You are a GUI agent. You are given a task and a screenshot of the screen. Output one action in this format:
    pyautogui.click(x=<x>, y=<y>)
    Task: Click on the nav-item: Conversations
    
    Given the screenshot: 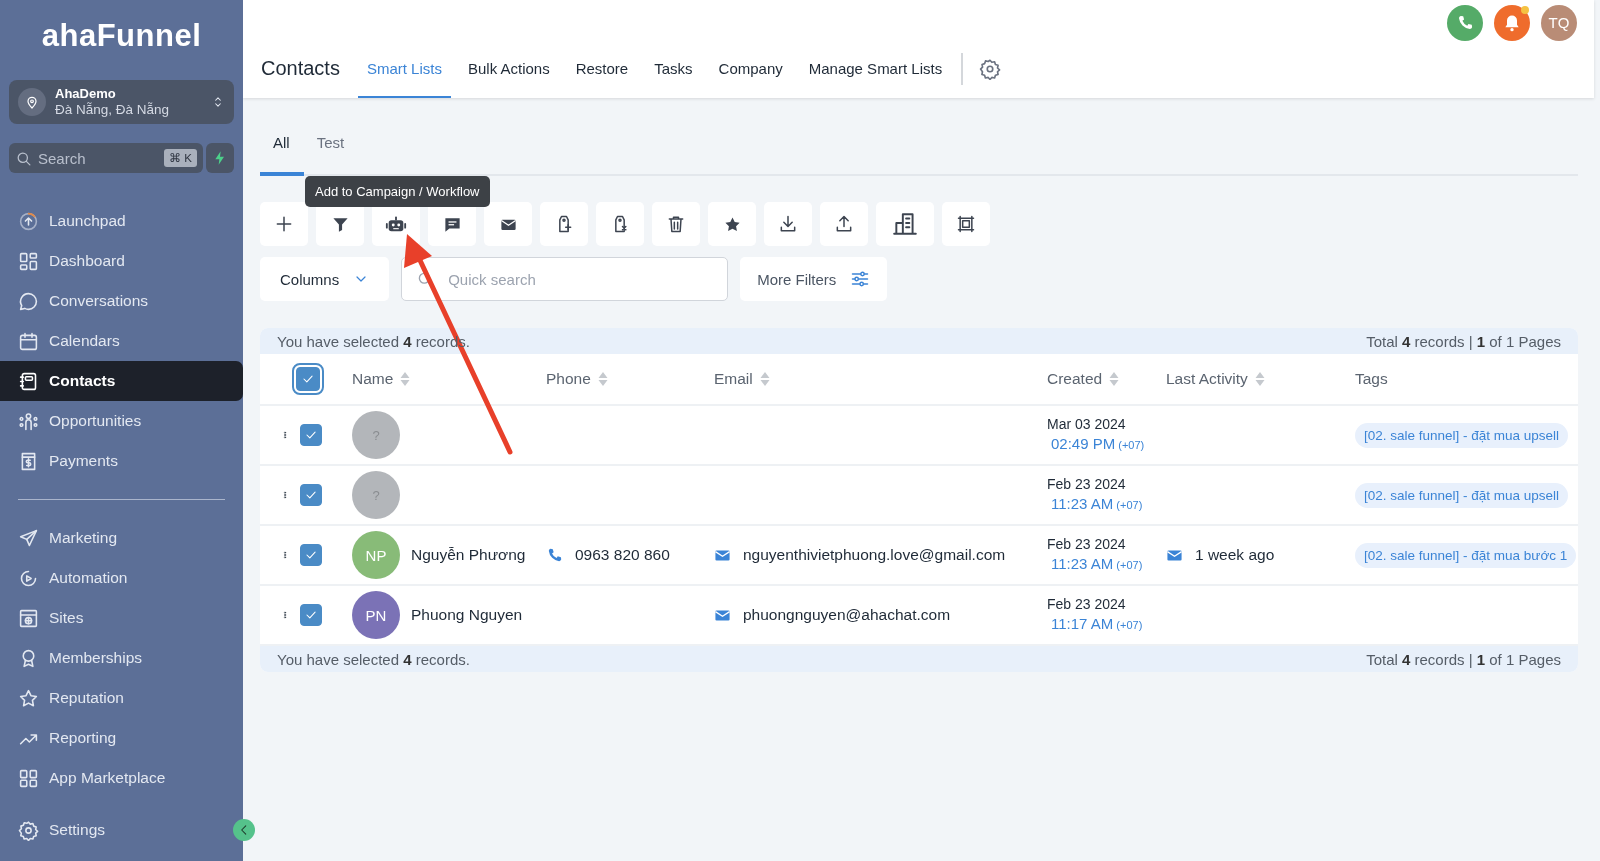 What is the action you would take?
    pyautogui.click(x=113, y=301)
    